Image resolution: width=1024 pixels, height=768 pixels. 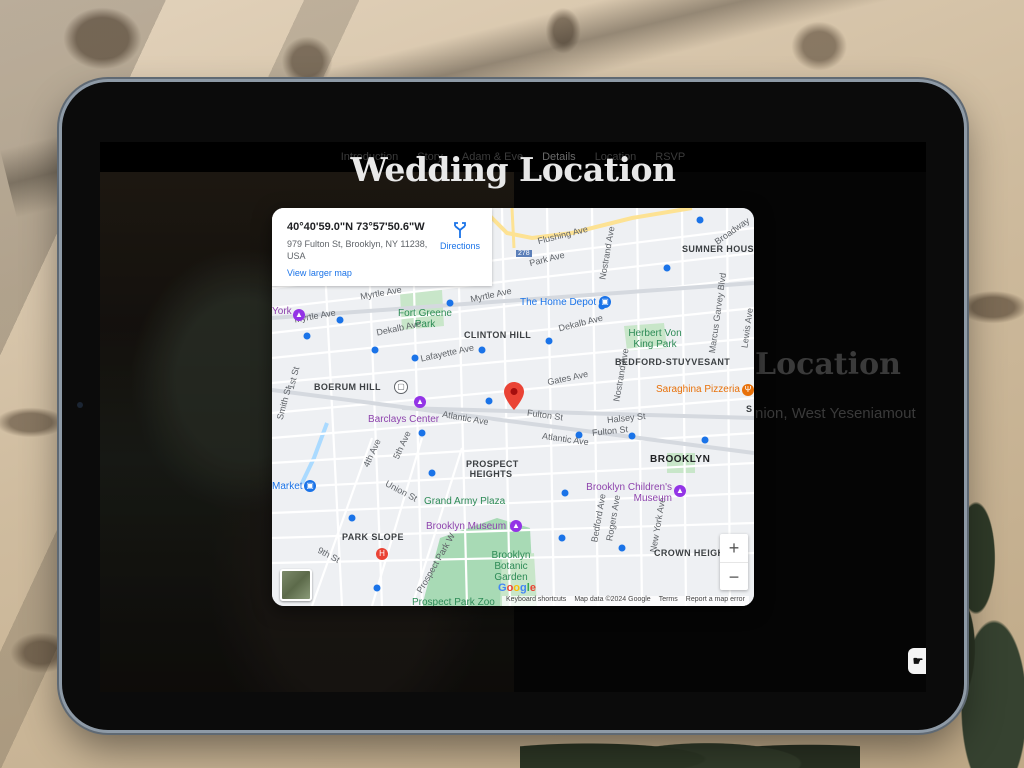 I want to click on keyboard-shortcuts-link: Keyboard shortcuts, so click(x=536, y=601).